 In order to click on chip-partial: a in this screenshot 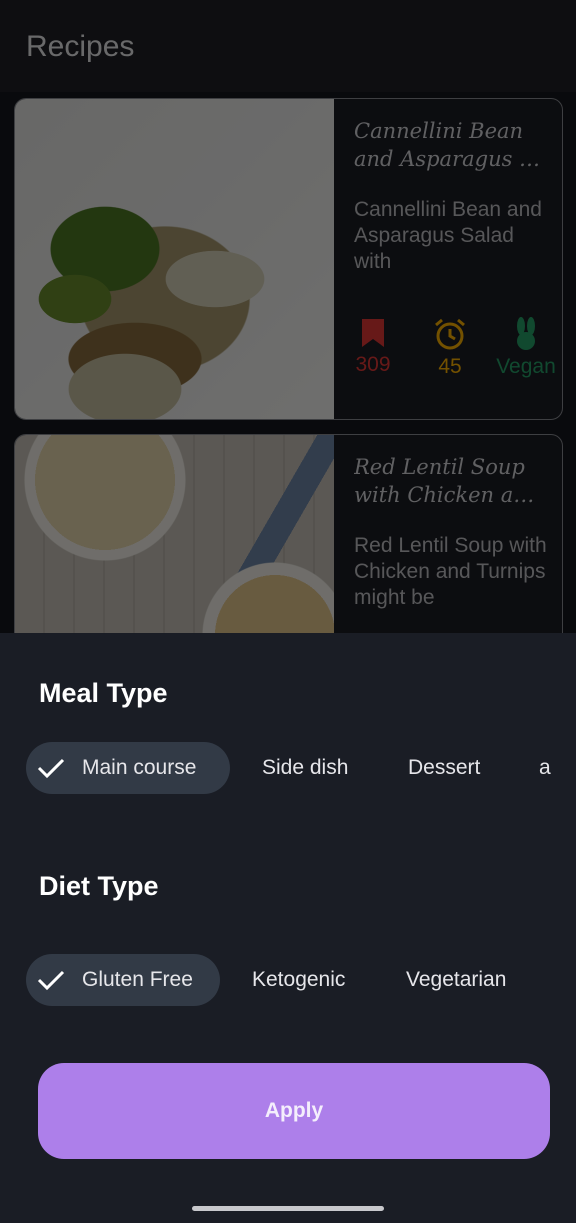, I will do `click(545, 768)`.